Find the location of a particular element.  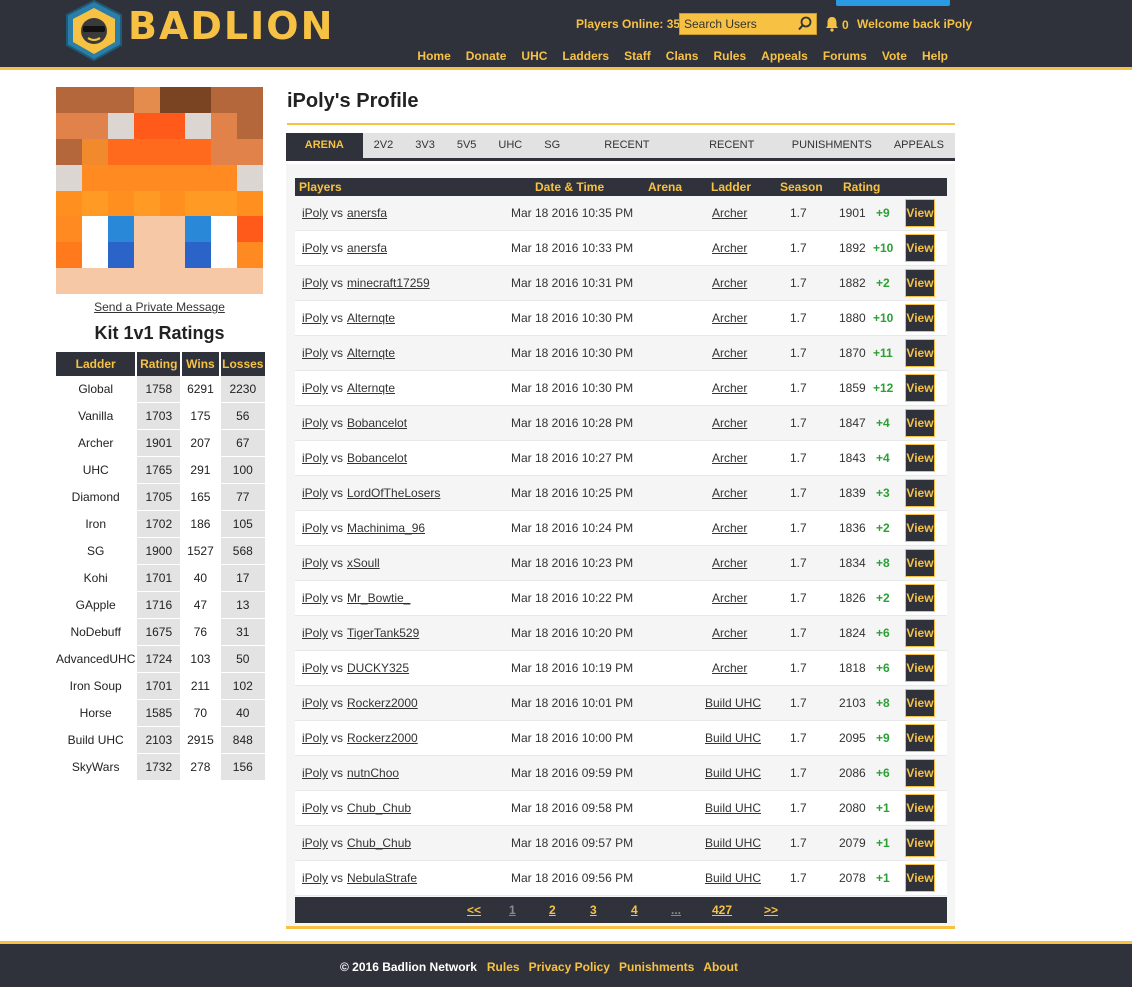

pager-page: 427 is located at coordinates (722, 910).